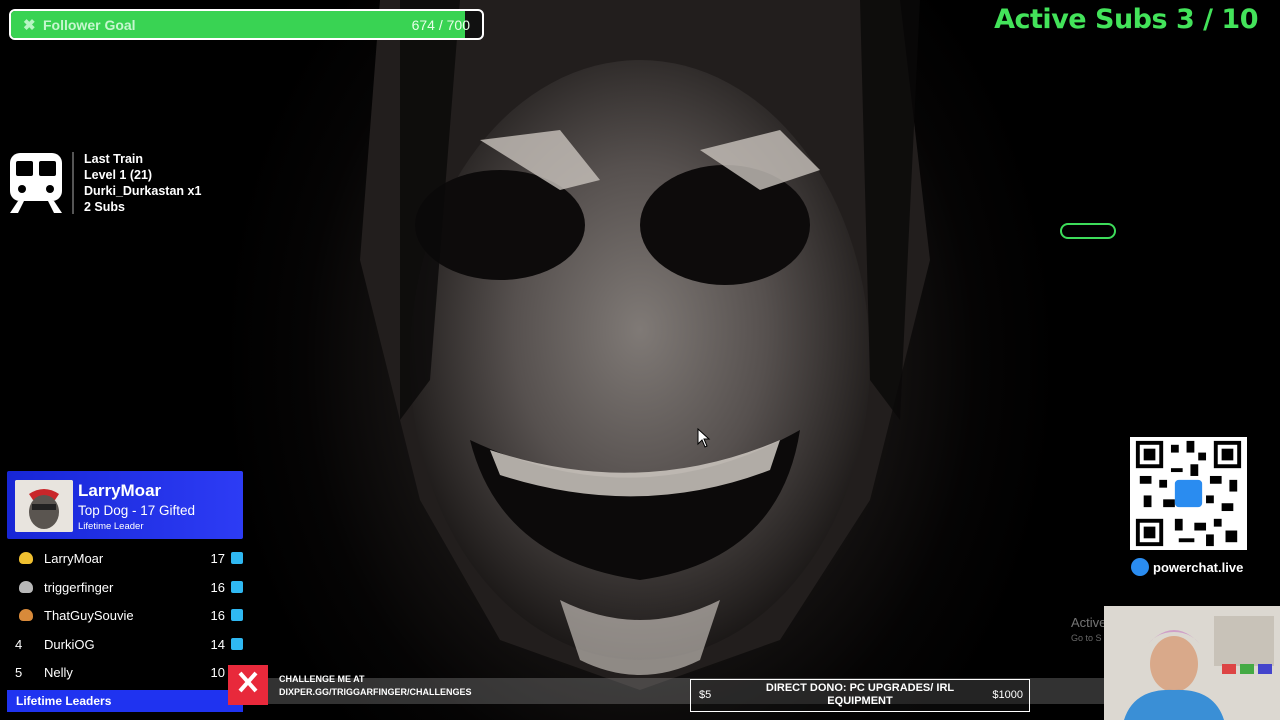 This screenshot has height=720, width=1280. What do you see at coordinates (118, 175) in the screenshot?
I see `last-train-level: Level 1 (21)` at bounding box center [118, 175].